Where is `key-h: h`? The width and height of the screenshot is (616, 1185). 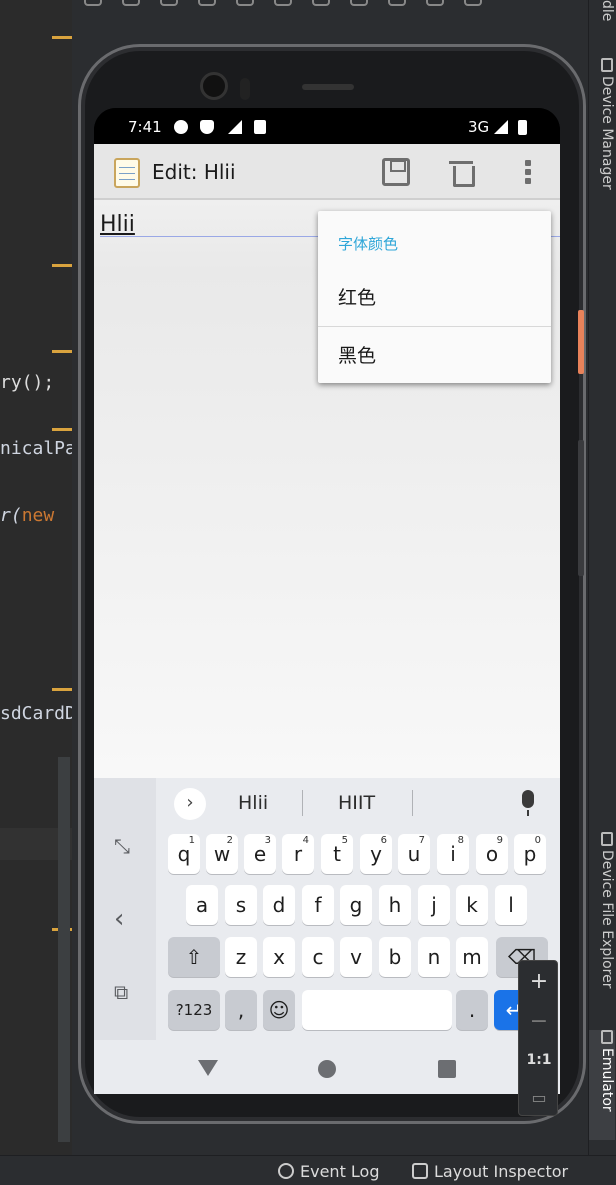 key-h: h is located at coordinates (395, 905).